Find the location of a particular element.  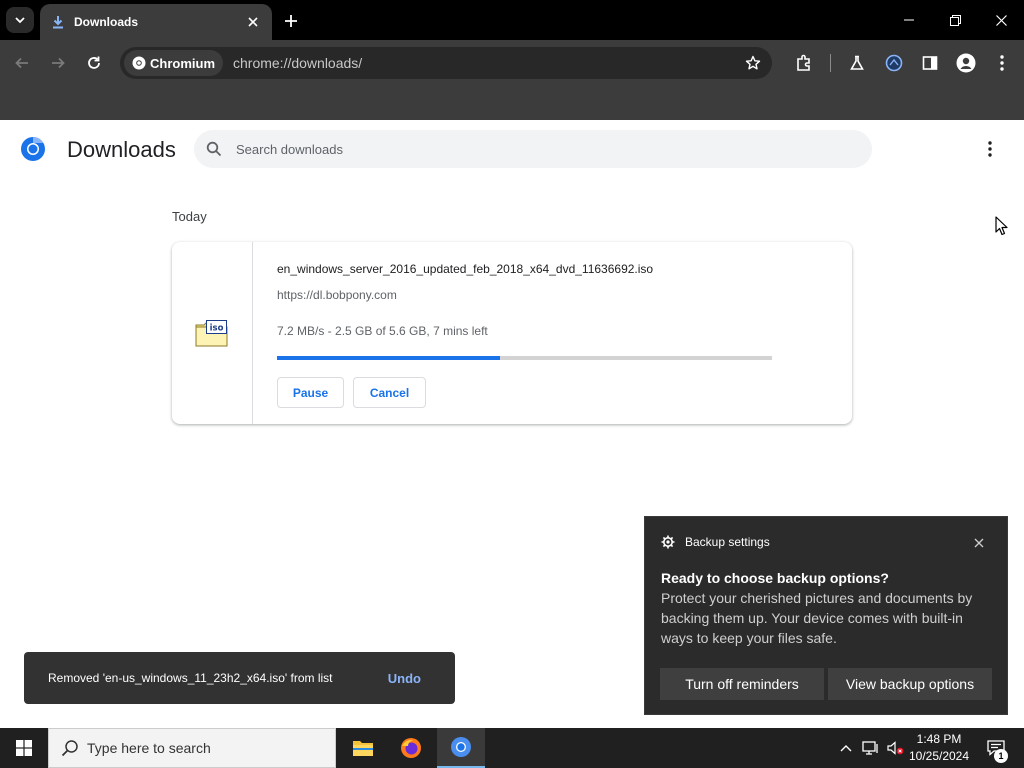

back-button is located at coordinates (22, 63).